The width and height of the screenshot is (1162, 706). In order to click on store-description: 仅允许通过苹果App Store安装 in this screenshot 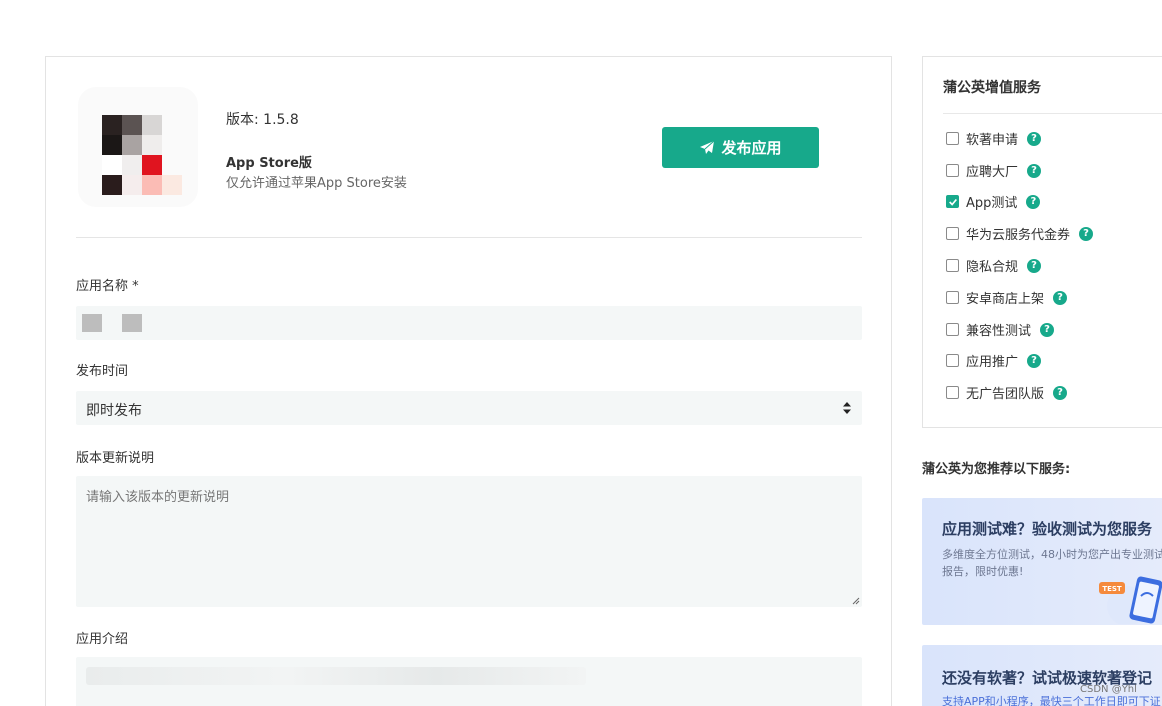, I will do `click(316, 183)`.